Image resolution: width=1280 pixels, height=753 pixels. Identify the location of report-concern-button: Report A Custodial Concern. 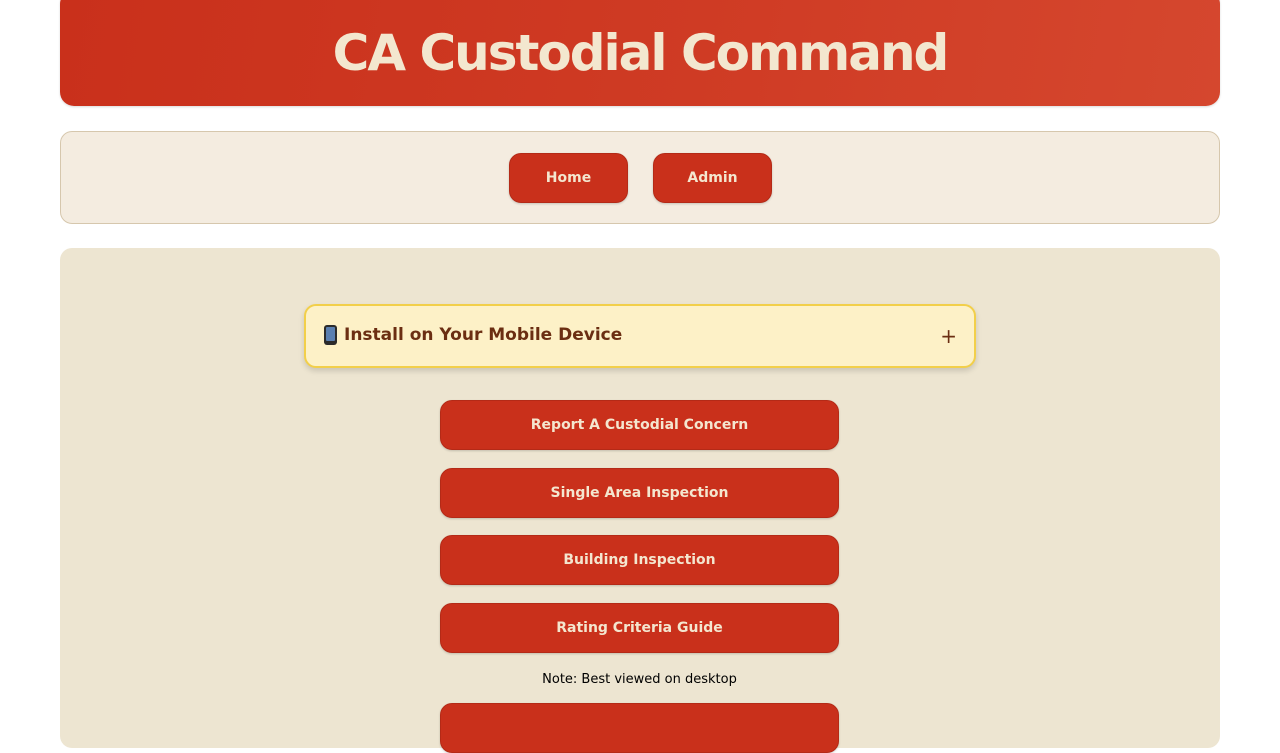
(639, 425).